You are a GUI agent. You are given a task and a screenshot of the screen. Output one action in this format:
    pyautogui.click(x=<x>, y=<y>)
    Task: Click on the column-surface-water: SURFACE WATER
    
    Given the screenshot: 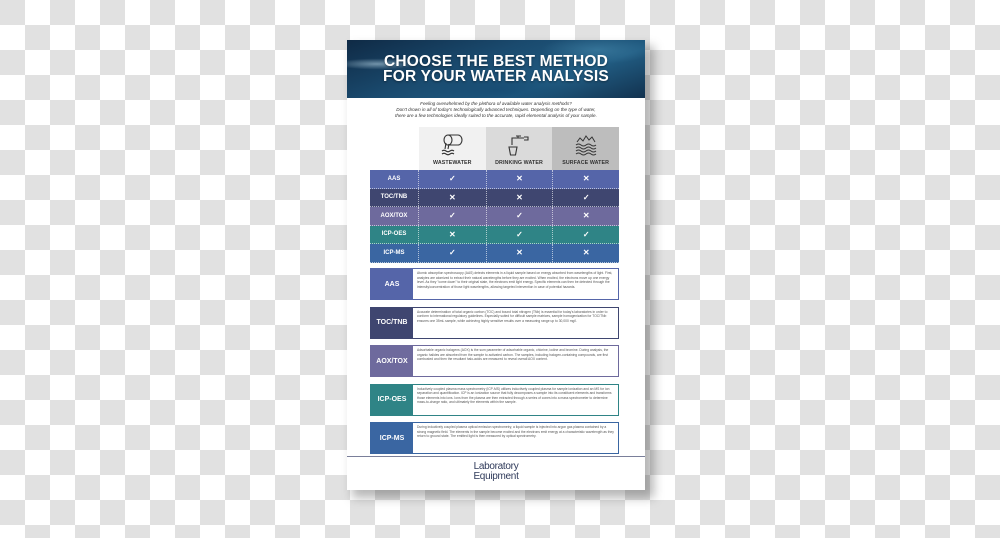 What is the action you would take?
    pyautogui.click(x=585, y=148)
    